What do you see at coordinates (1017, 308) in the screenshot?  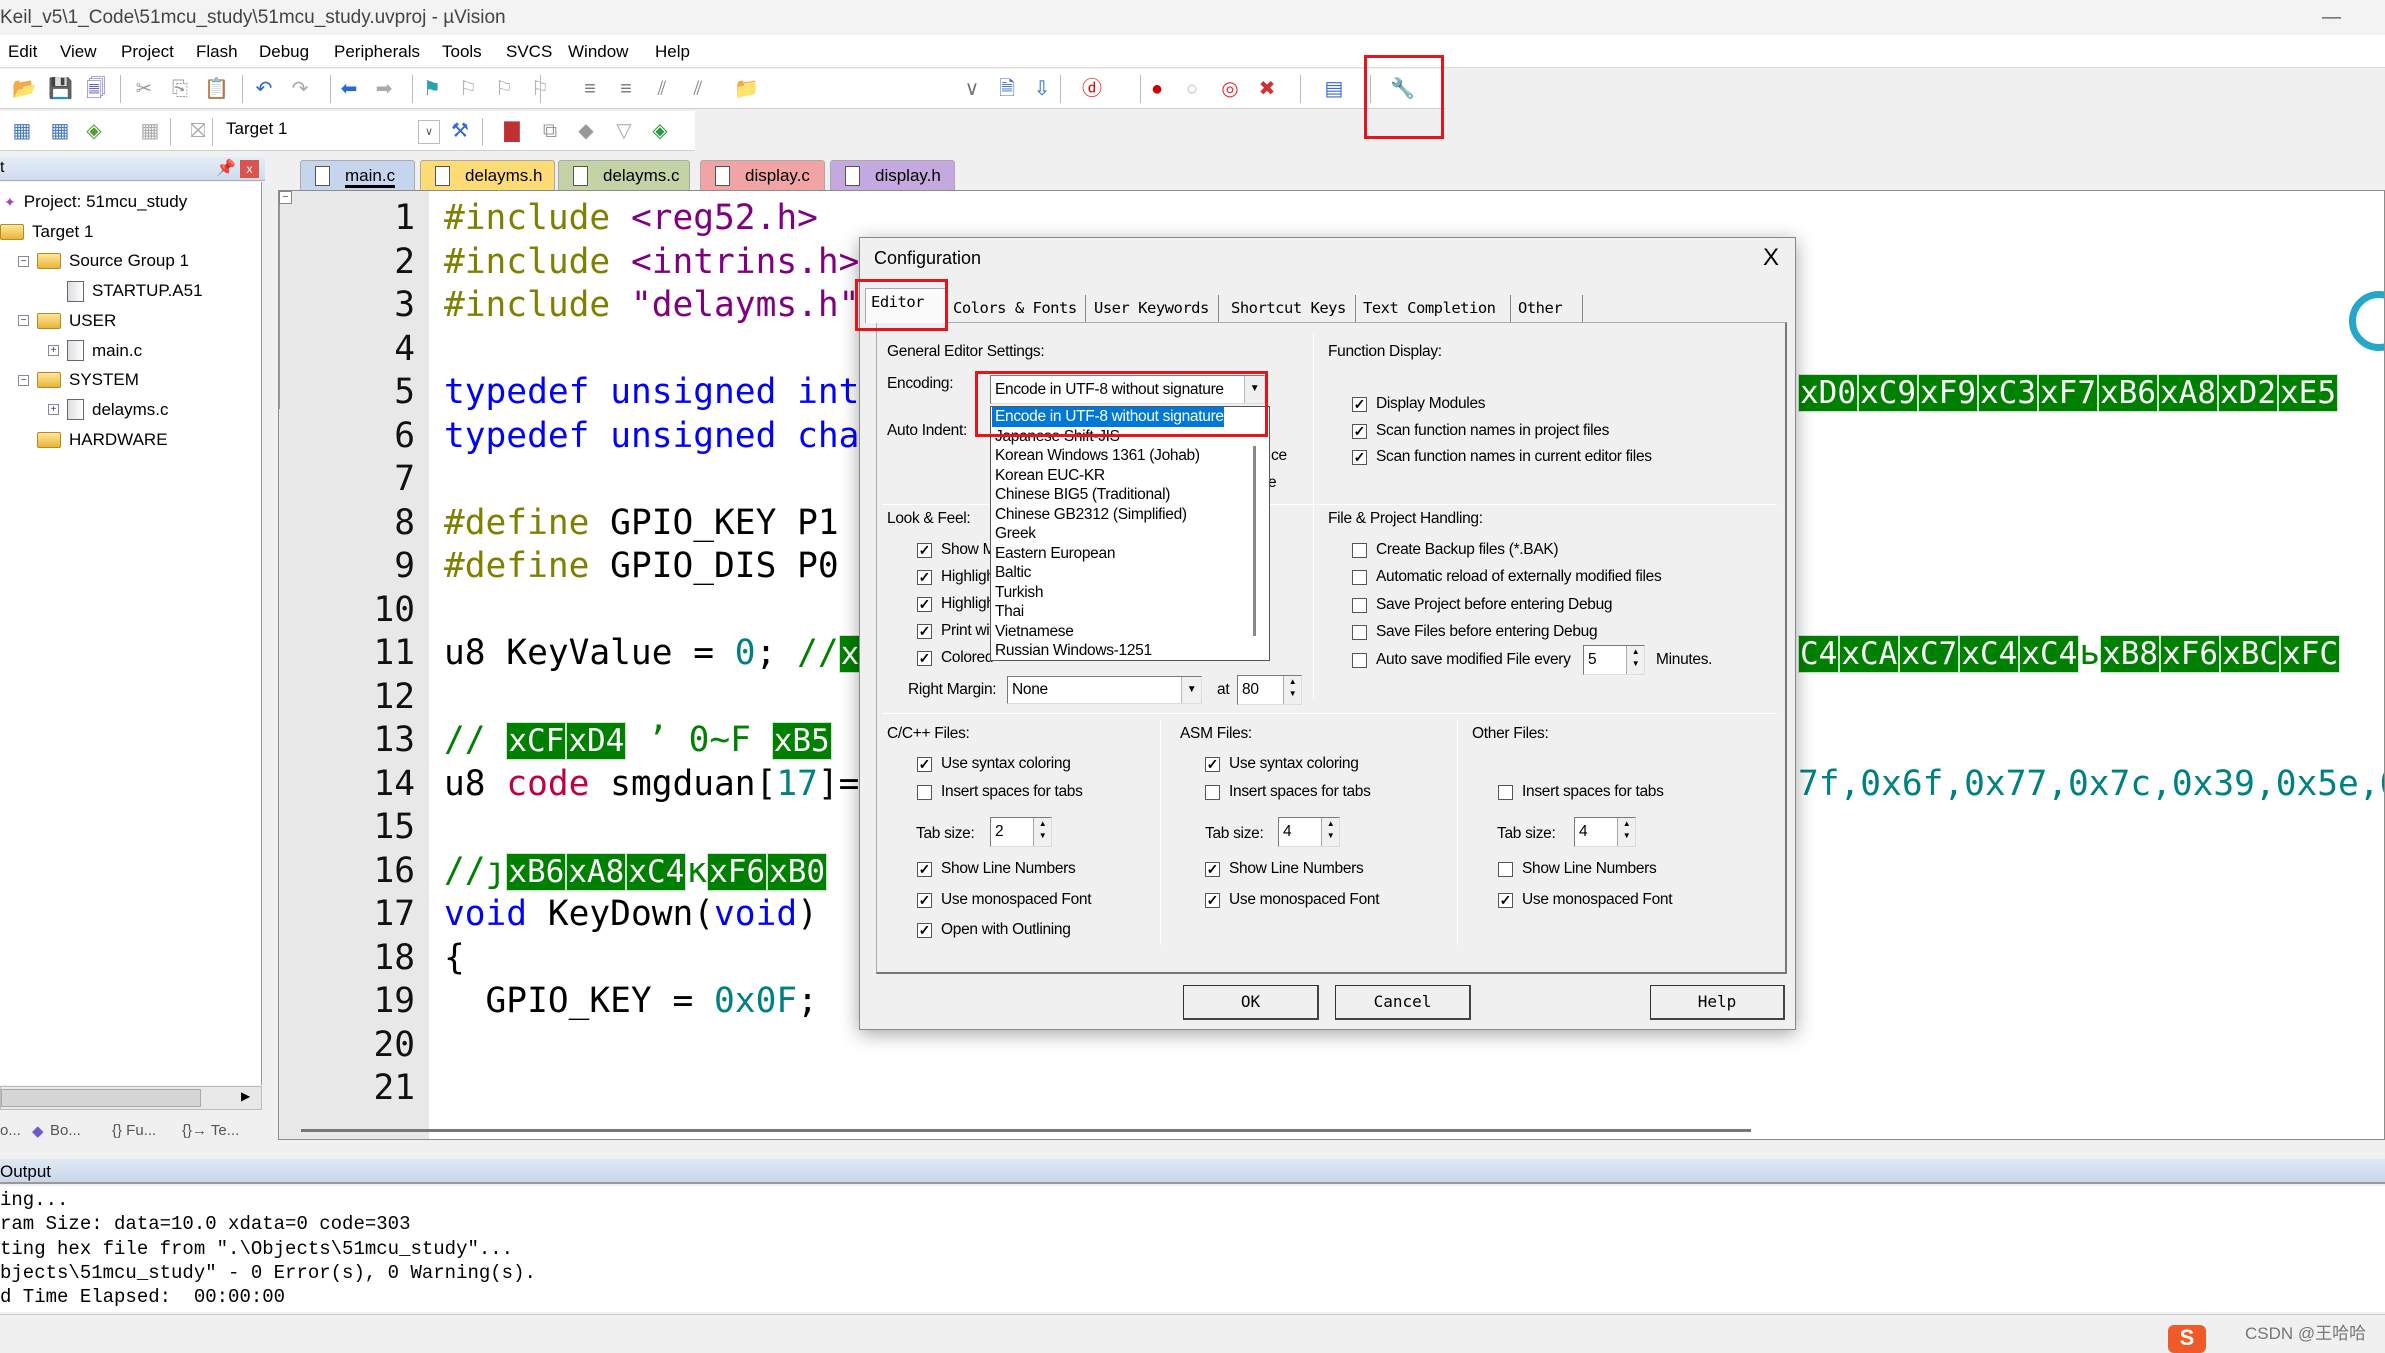 I see `tab-colors-fonts: Colors & Fonts` at bounding box center [1017, 308].